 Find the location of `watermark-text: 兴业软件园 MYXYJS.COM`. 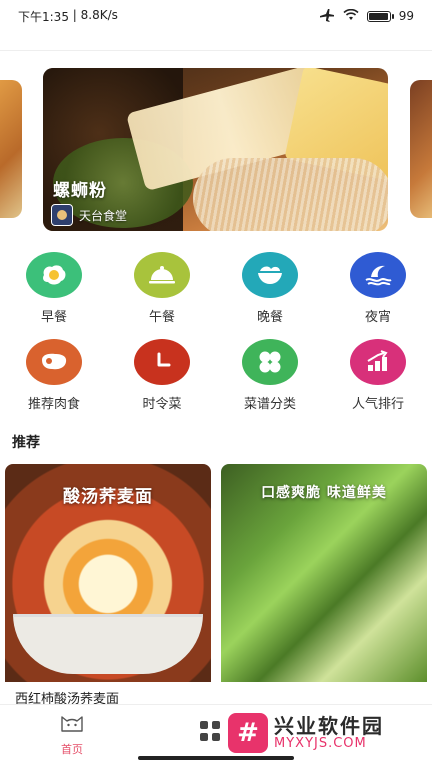

watermark-text: 兴业软件园 MYXYJS.COM is located at coordinates (329, 733).